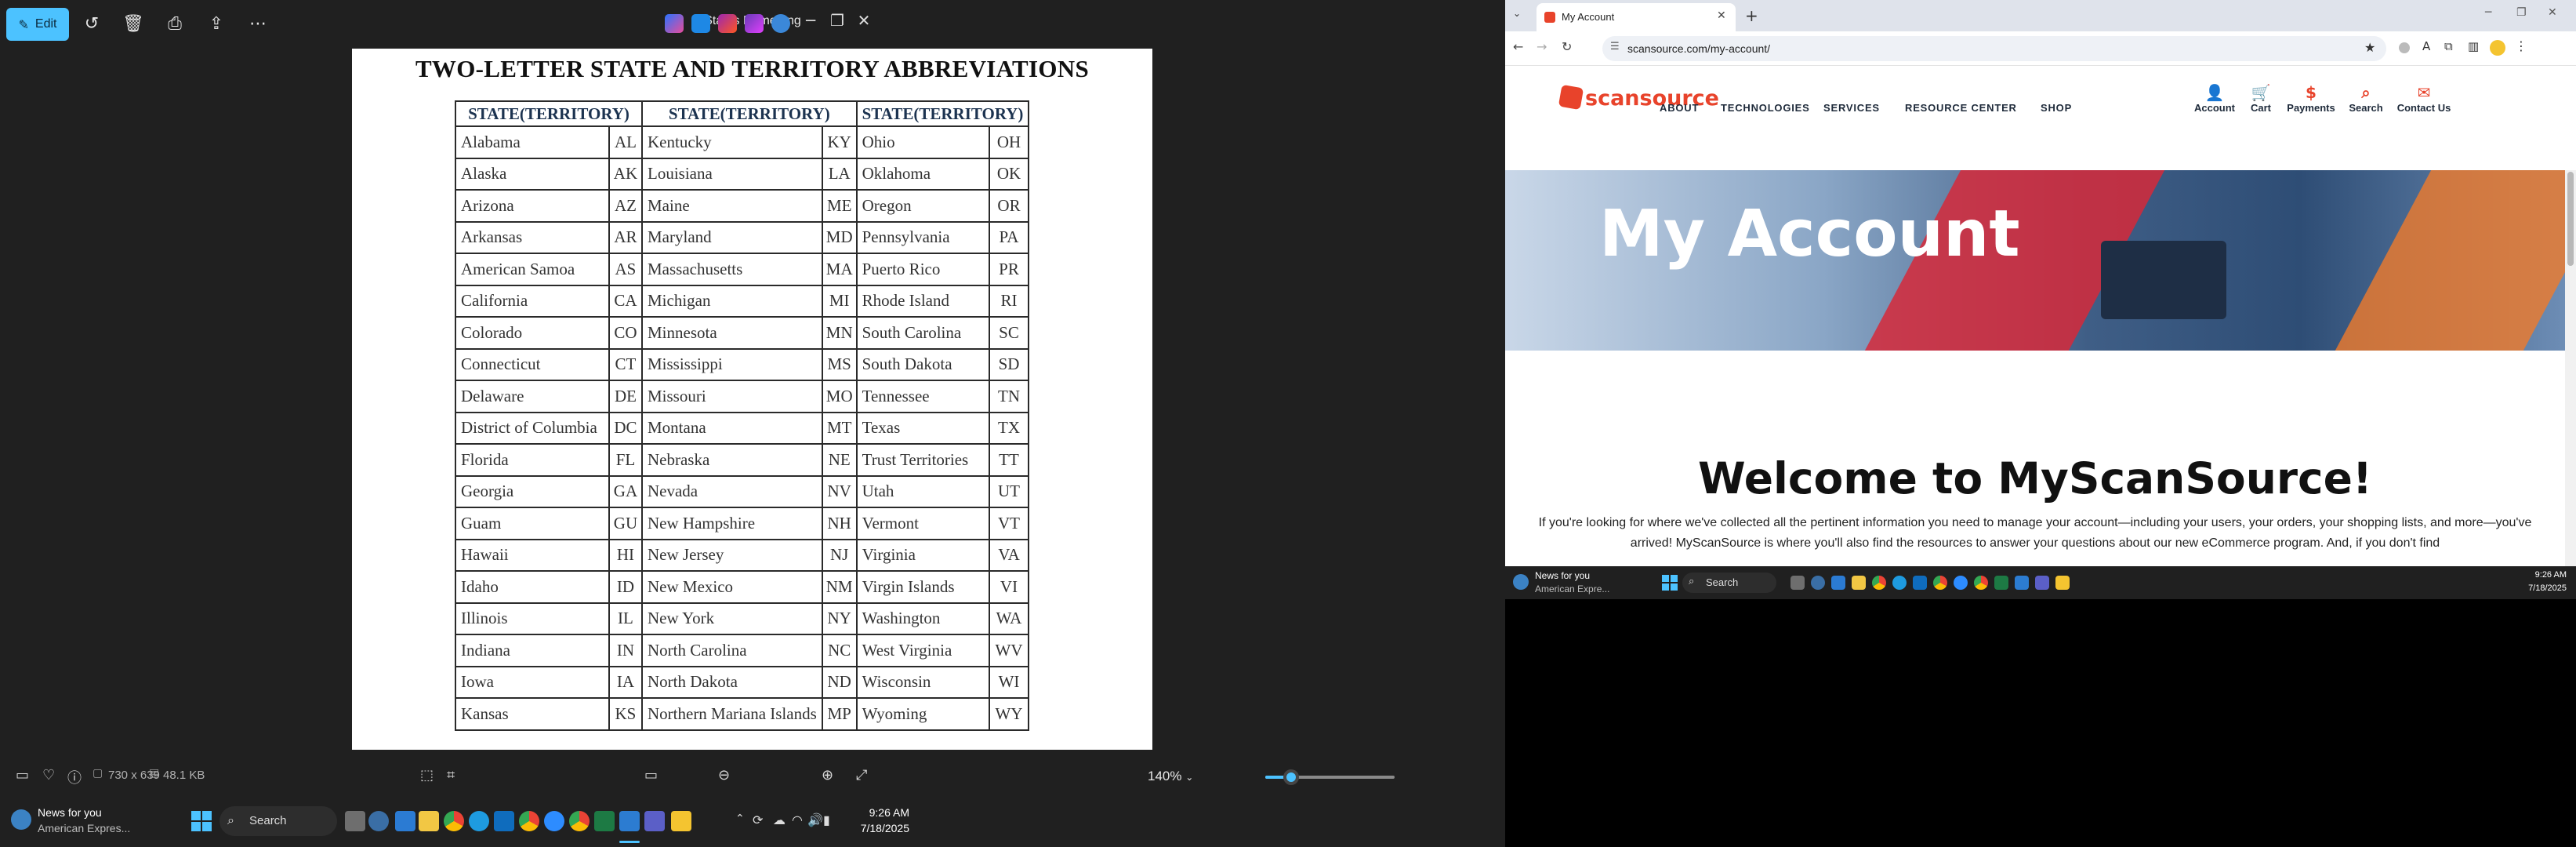 This screenshot has height=847, width=2576. What do you see at coordinates (22, 775) in the screenshot?
I see `filmstrip-icon: ▭` at bounding box center [22, 775].